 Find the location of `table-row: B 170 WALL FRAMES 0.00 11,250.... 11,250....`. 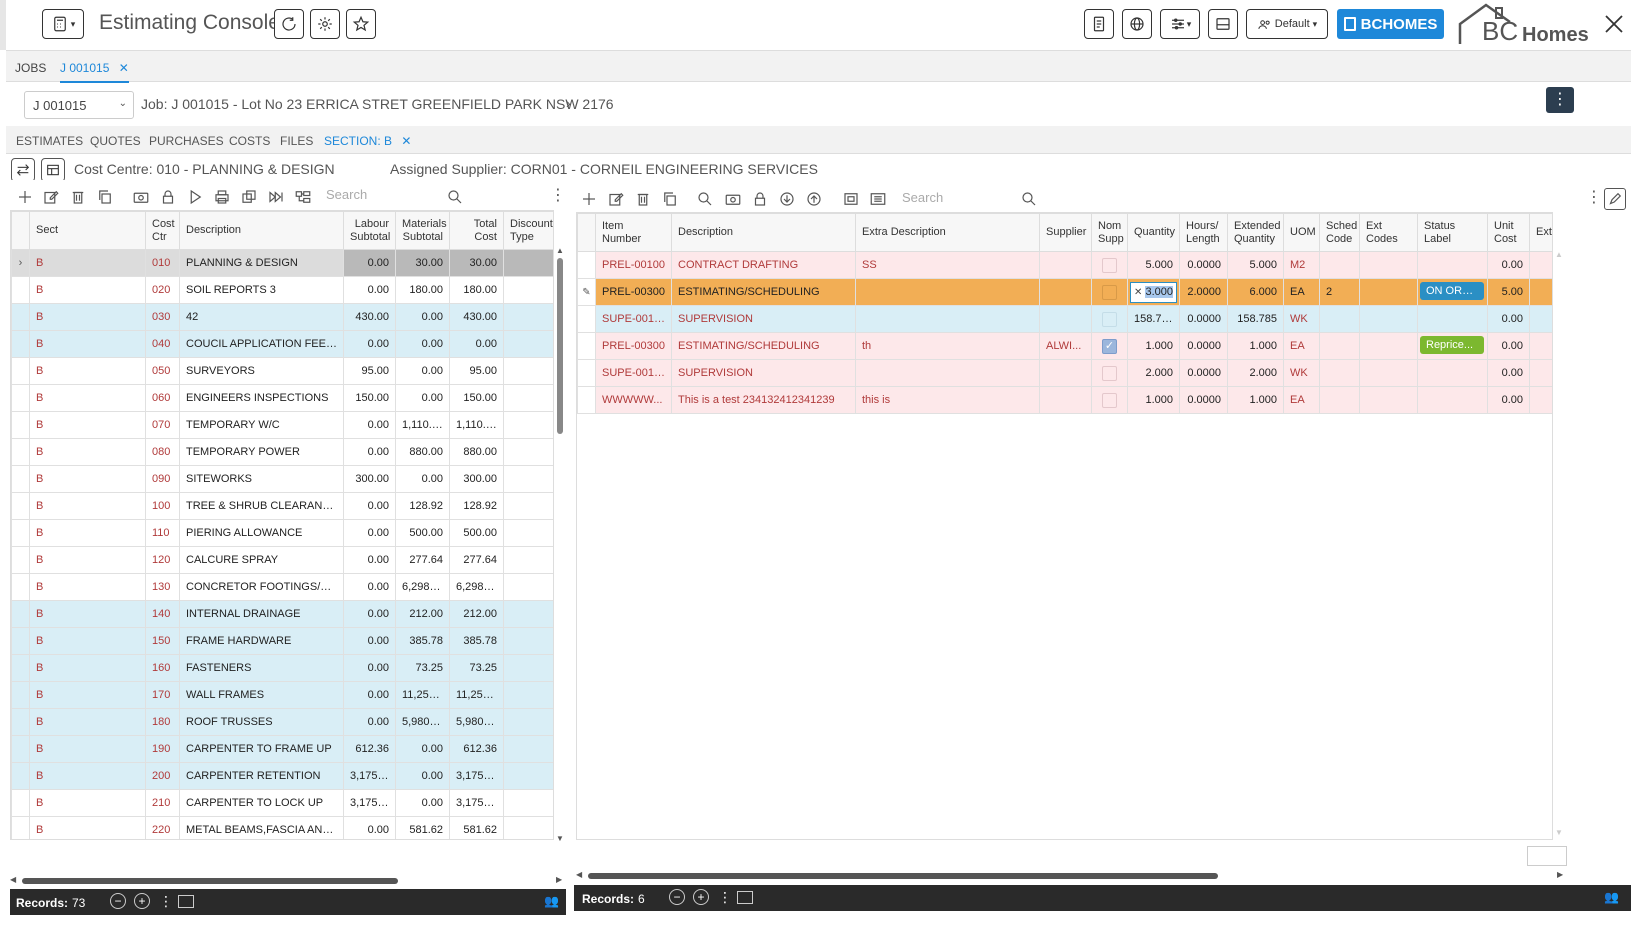

table-row: B 170 WALL FRAMES 0.00 11,250.... 11,250.... is located at coordinates (282, 695).